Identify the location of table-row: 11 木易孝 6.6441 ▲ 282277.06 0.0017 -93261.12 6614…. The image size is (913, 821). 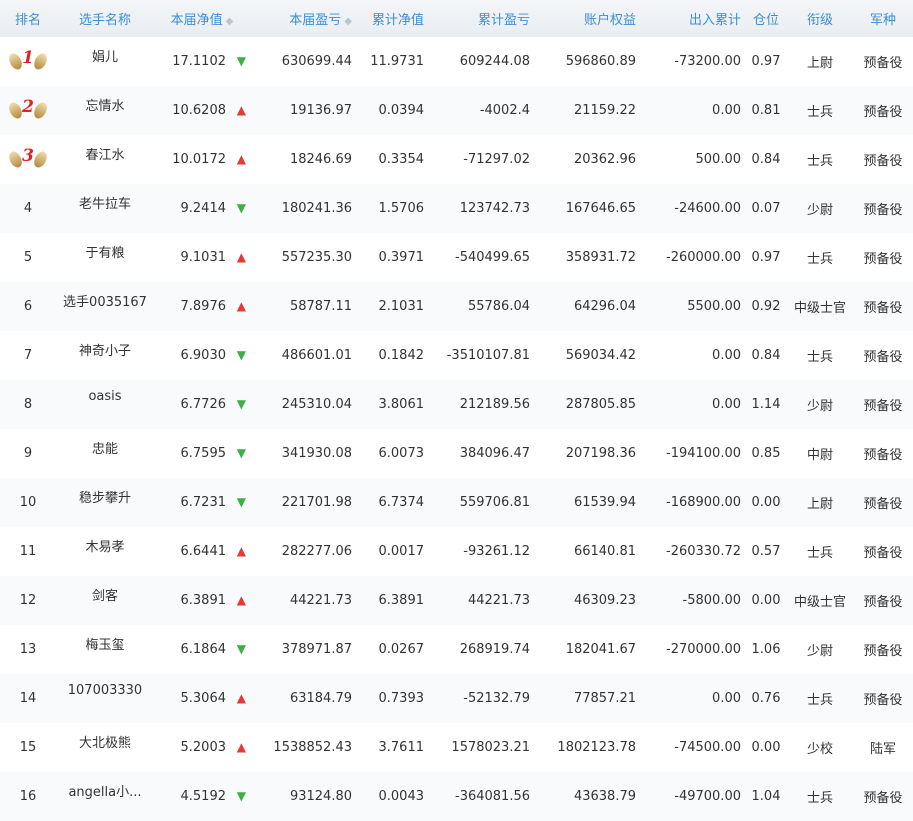
(456, 551).